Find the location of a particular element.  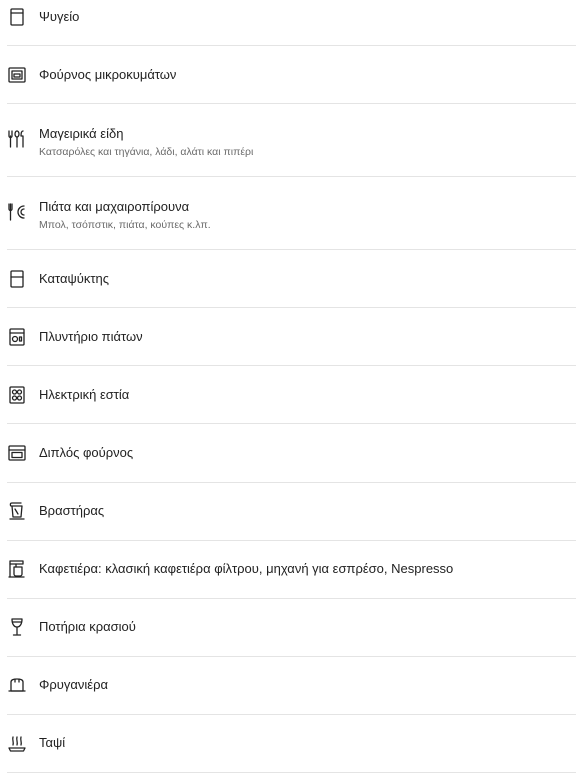

list-item-title: Πιάτα και μαχαιροπίρουνα is located at coordinates (114, 207).